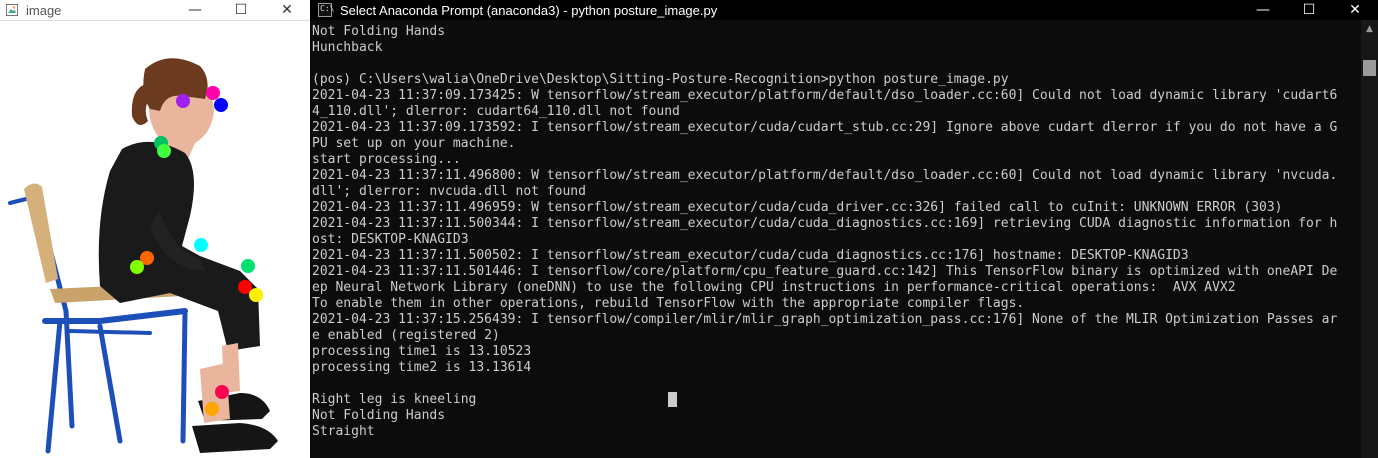  What do you see at coordinates (137, 267) in the screenshot?
I see `keypoint-hip-b` at bounding box center [137, 267].